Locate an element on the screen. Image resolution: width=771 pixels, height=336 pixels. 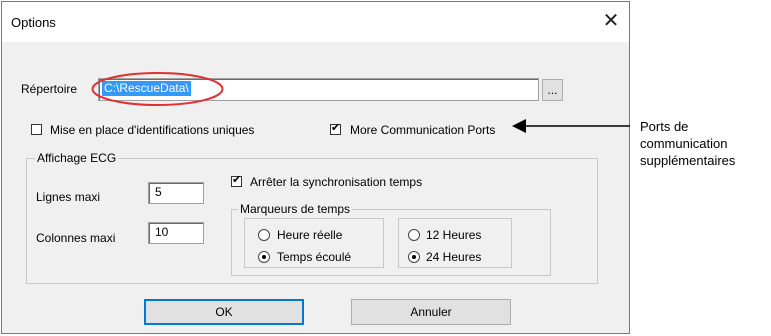
unique-ids-label: Mise en place d'identifications uniques is located at coordinates (152, 130).